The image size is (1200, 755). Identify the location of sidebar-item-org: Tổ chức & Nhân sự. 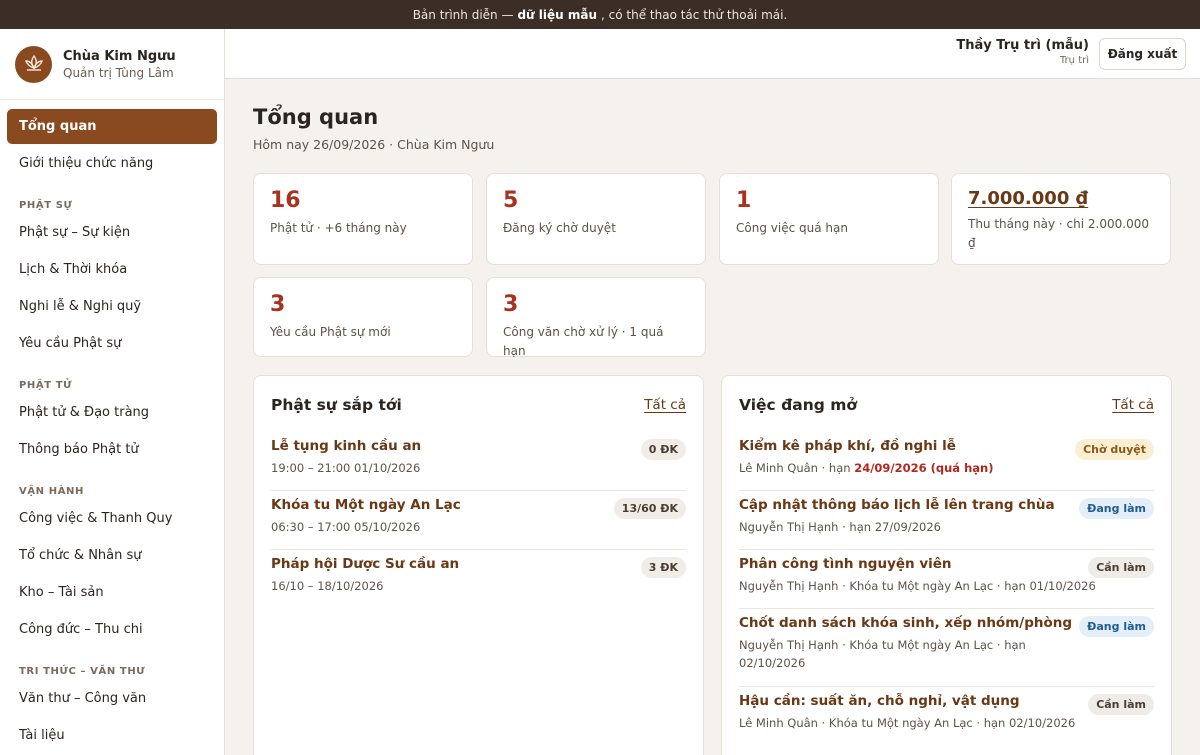
(112, 555).